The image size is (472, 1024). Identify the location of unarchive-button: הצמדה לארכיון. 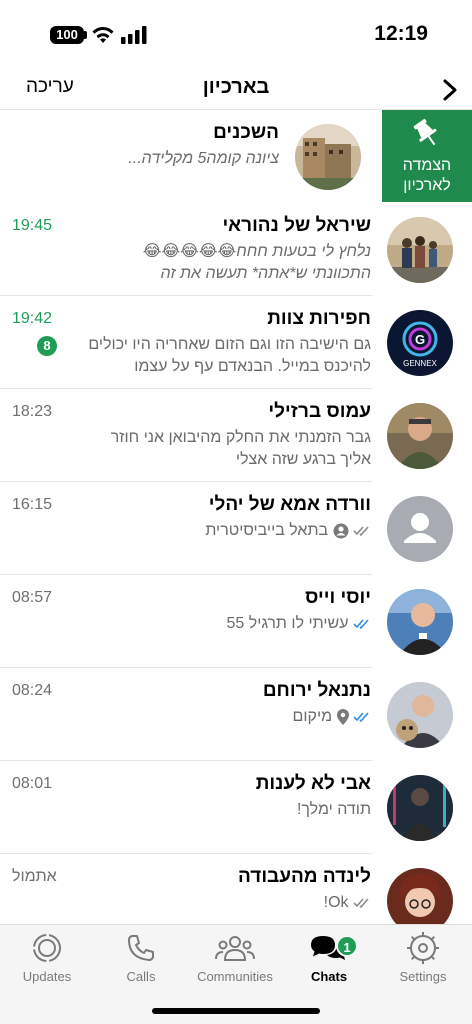
(427, 156).